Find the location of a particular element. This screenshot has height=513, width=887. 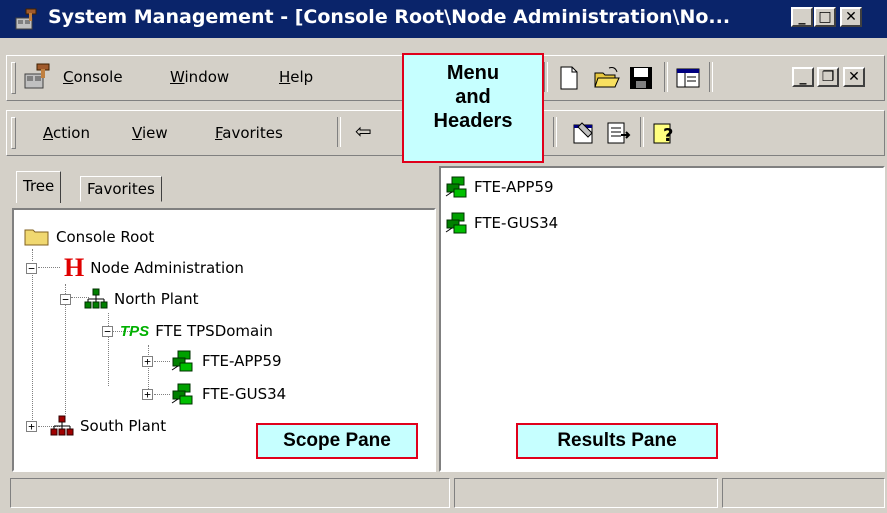

menu-view: View is located at coordinates (150, 133).